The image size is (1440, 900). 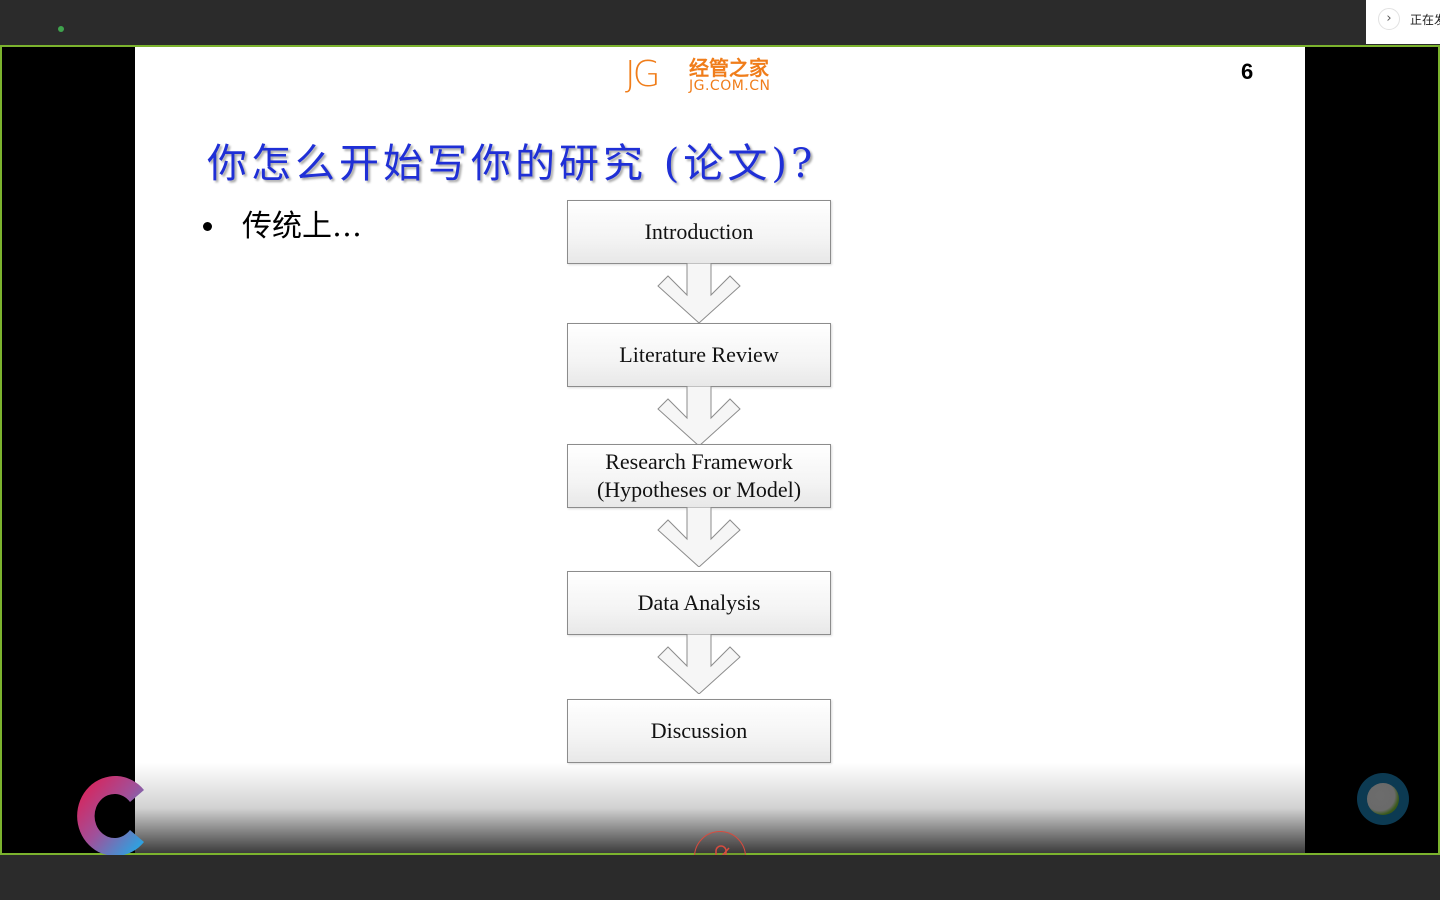 I want to click on status-dot, so click(x=61, y=29).